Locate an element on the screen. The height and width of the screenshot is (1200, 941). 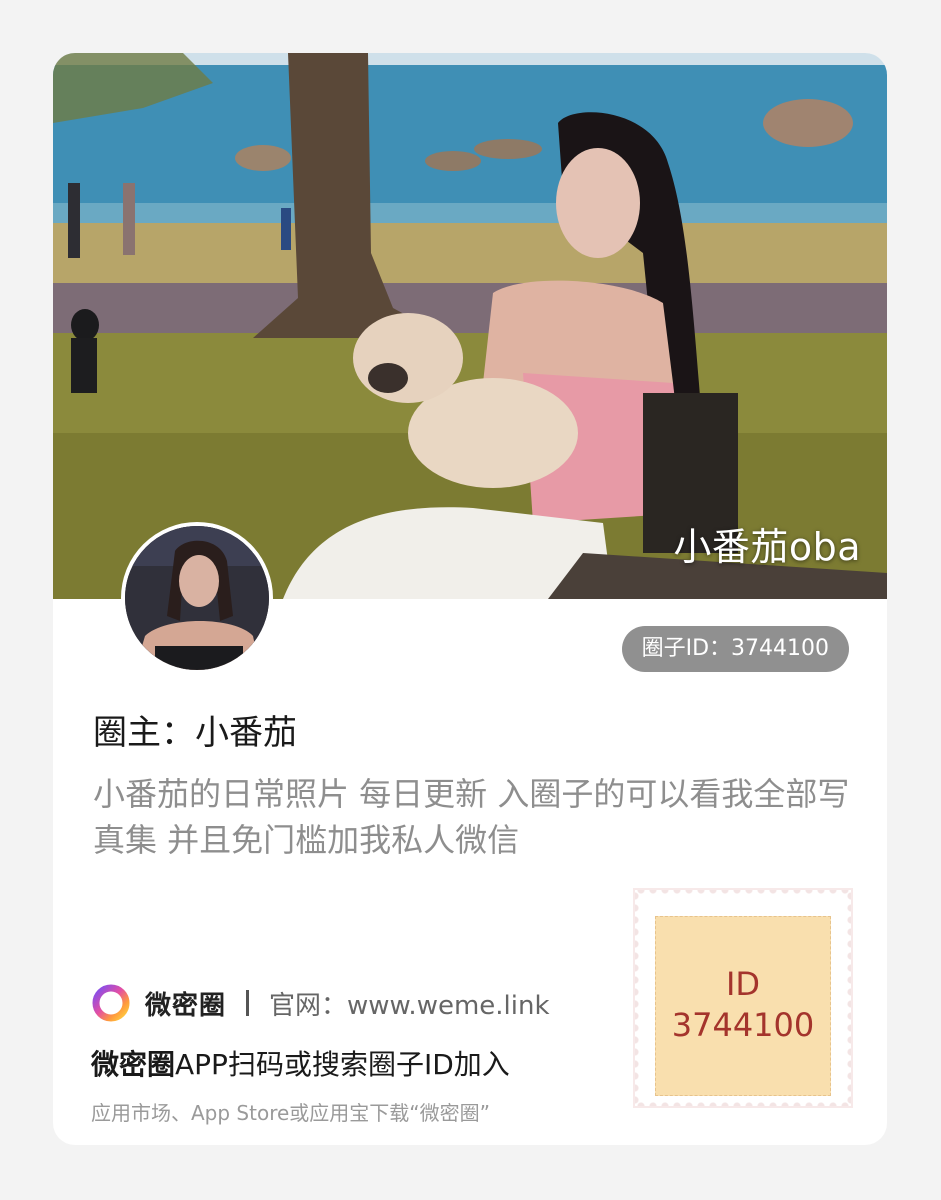
avatar-image is located at coordinates (197, 598).